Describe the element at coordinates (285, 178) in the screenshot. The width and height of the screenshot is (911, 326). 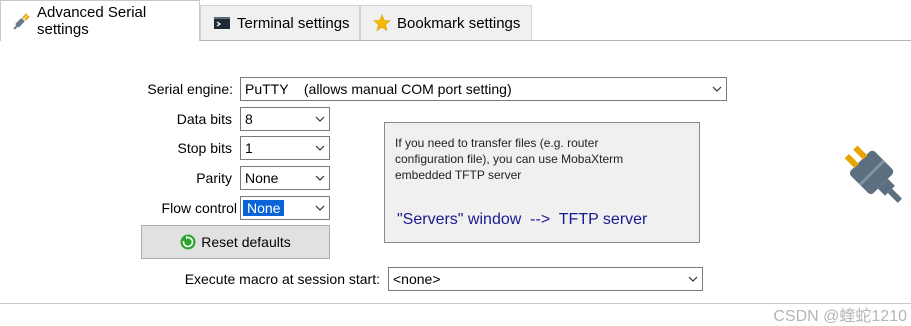
I see `parity-select: None` at that location.